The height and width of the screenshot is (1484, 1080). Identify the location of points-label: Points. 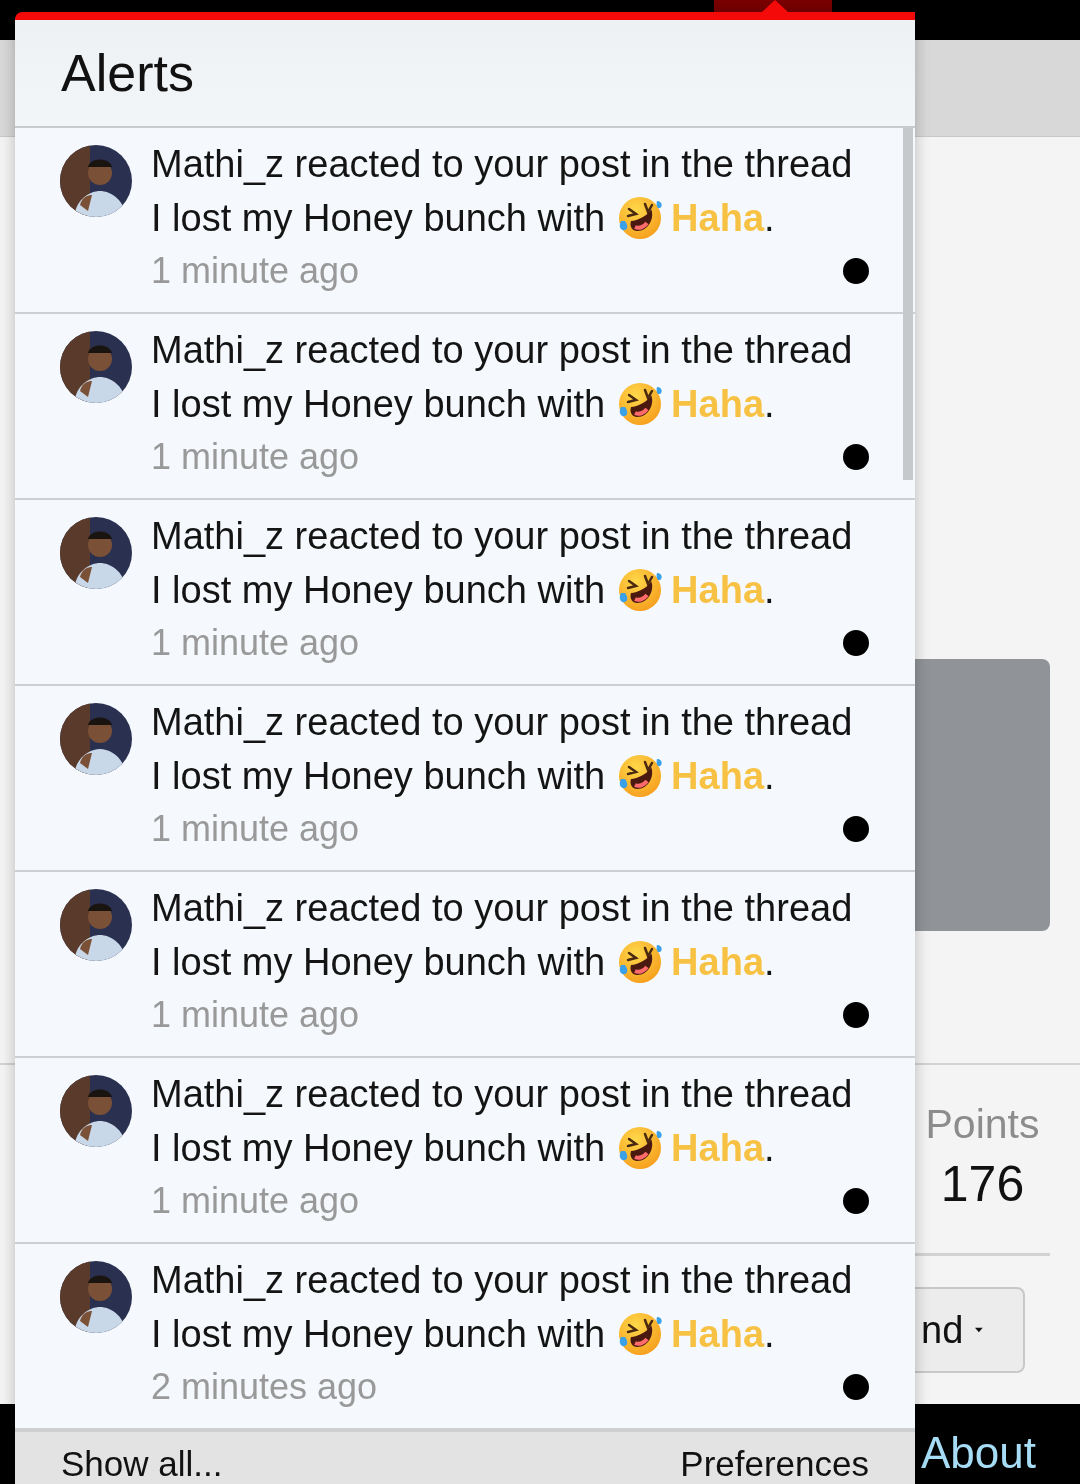
(982, 1124).